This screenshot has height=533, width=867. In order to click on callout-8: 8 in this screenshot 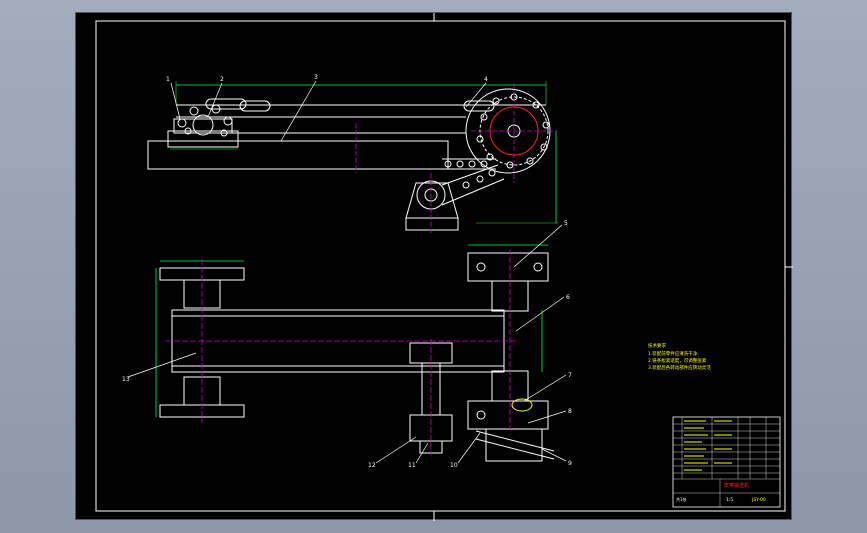, I will do `click(570, 411)`.